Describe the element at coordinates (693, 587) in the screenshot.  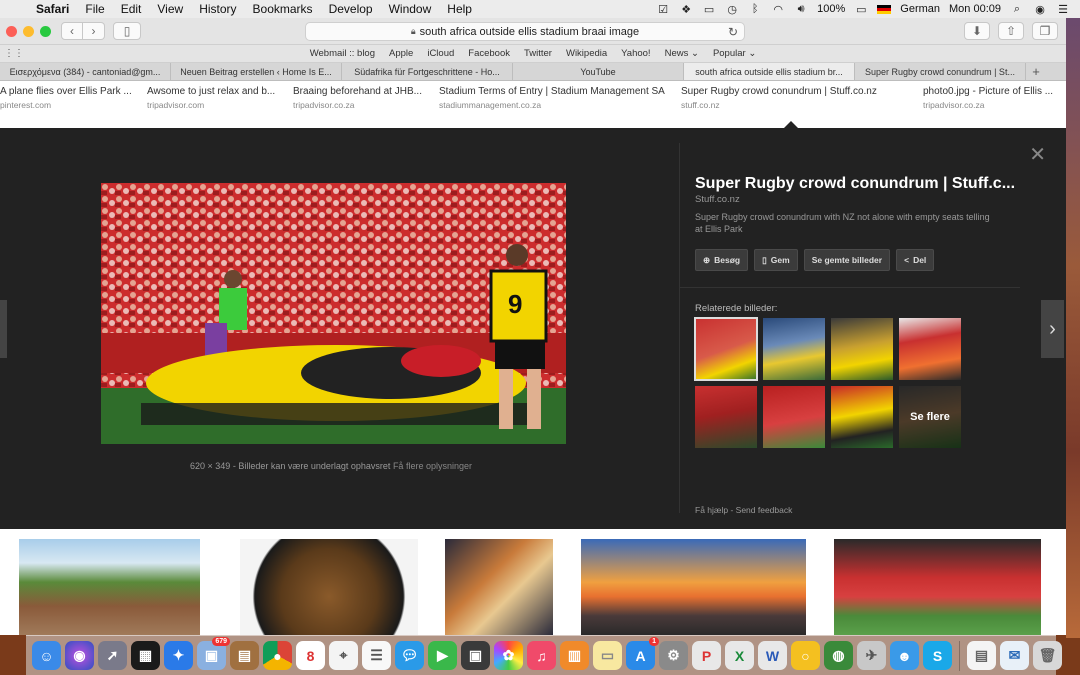
I see `result-image-city-sunset` at that location.